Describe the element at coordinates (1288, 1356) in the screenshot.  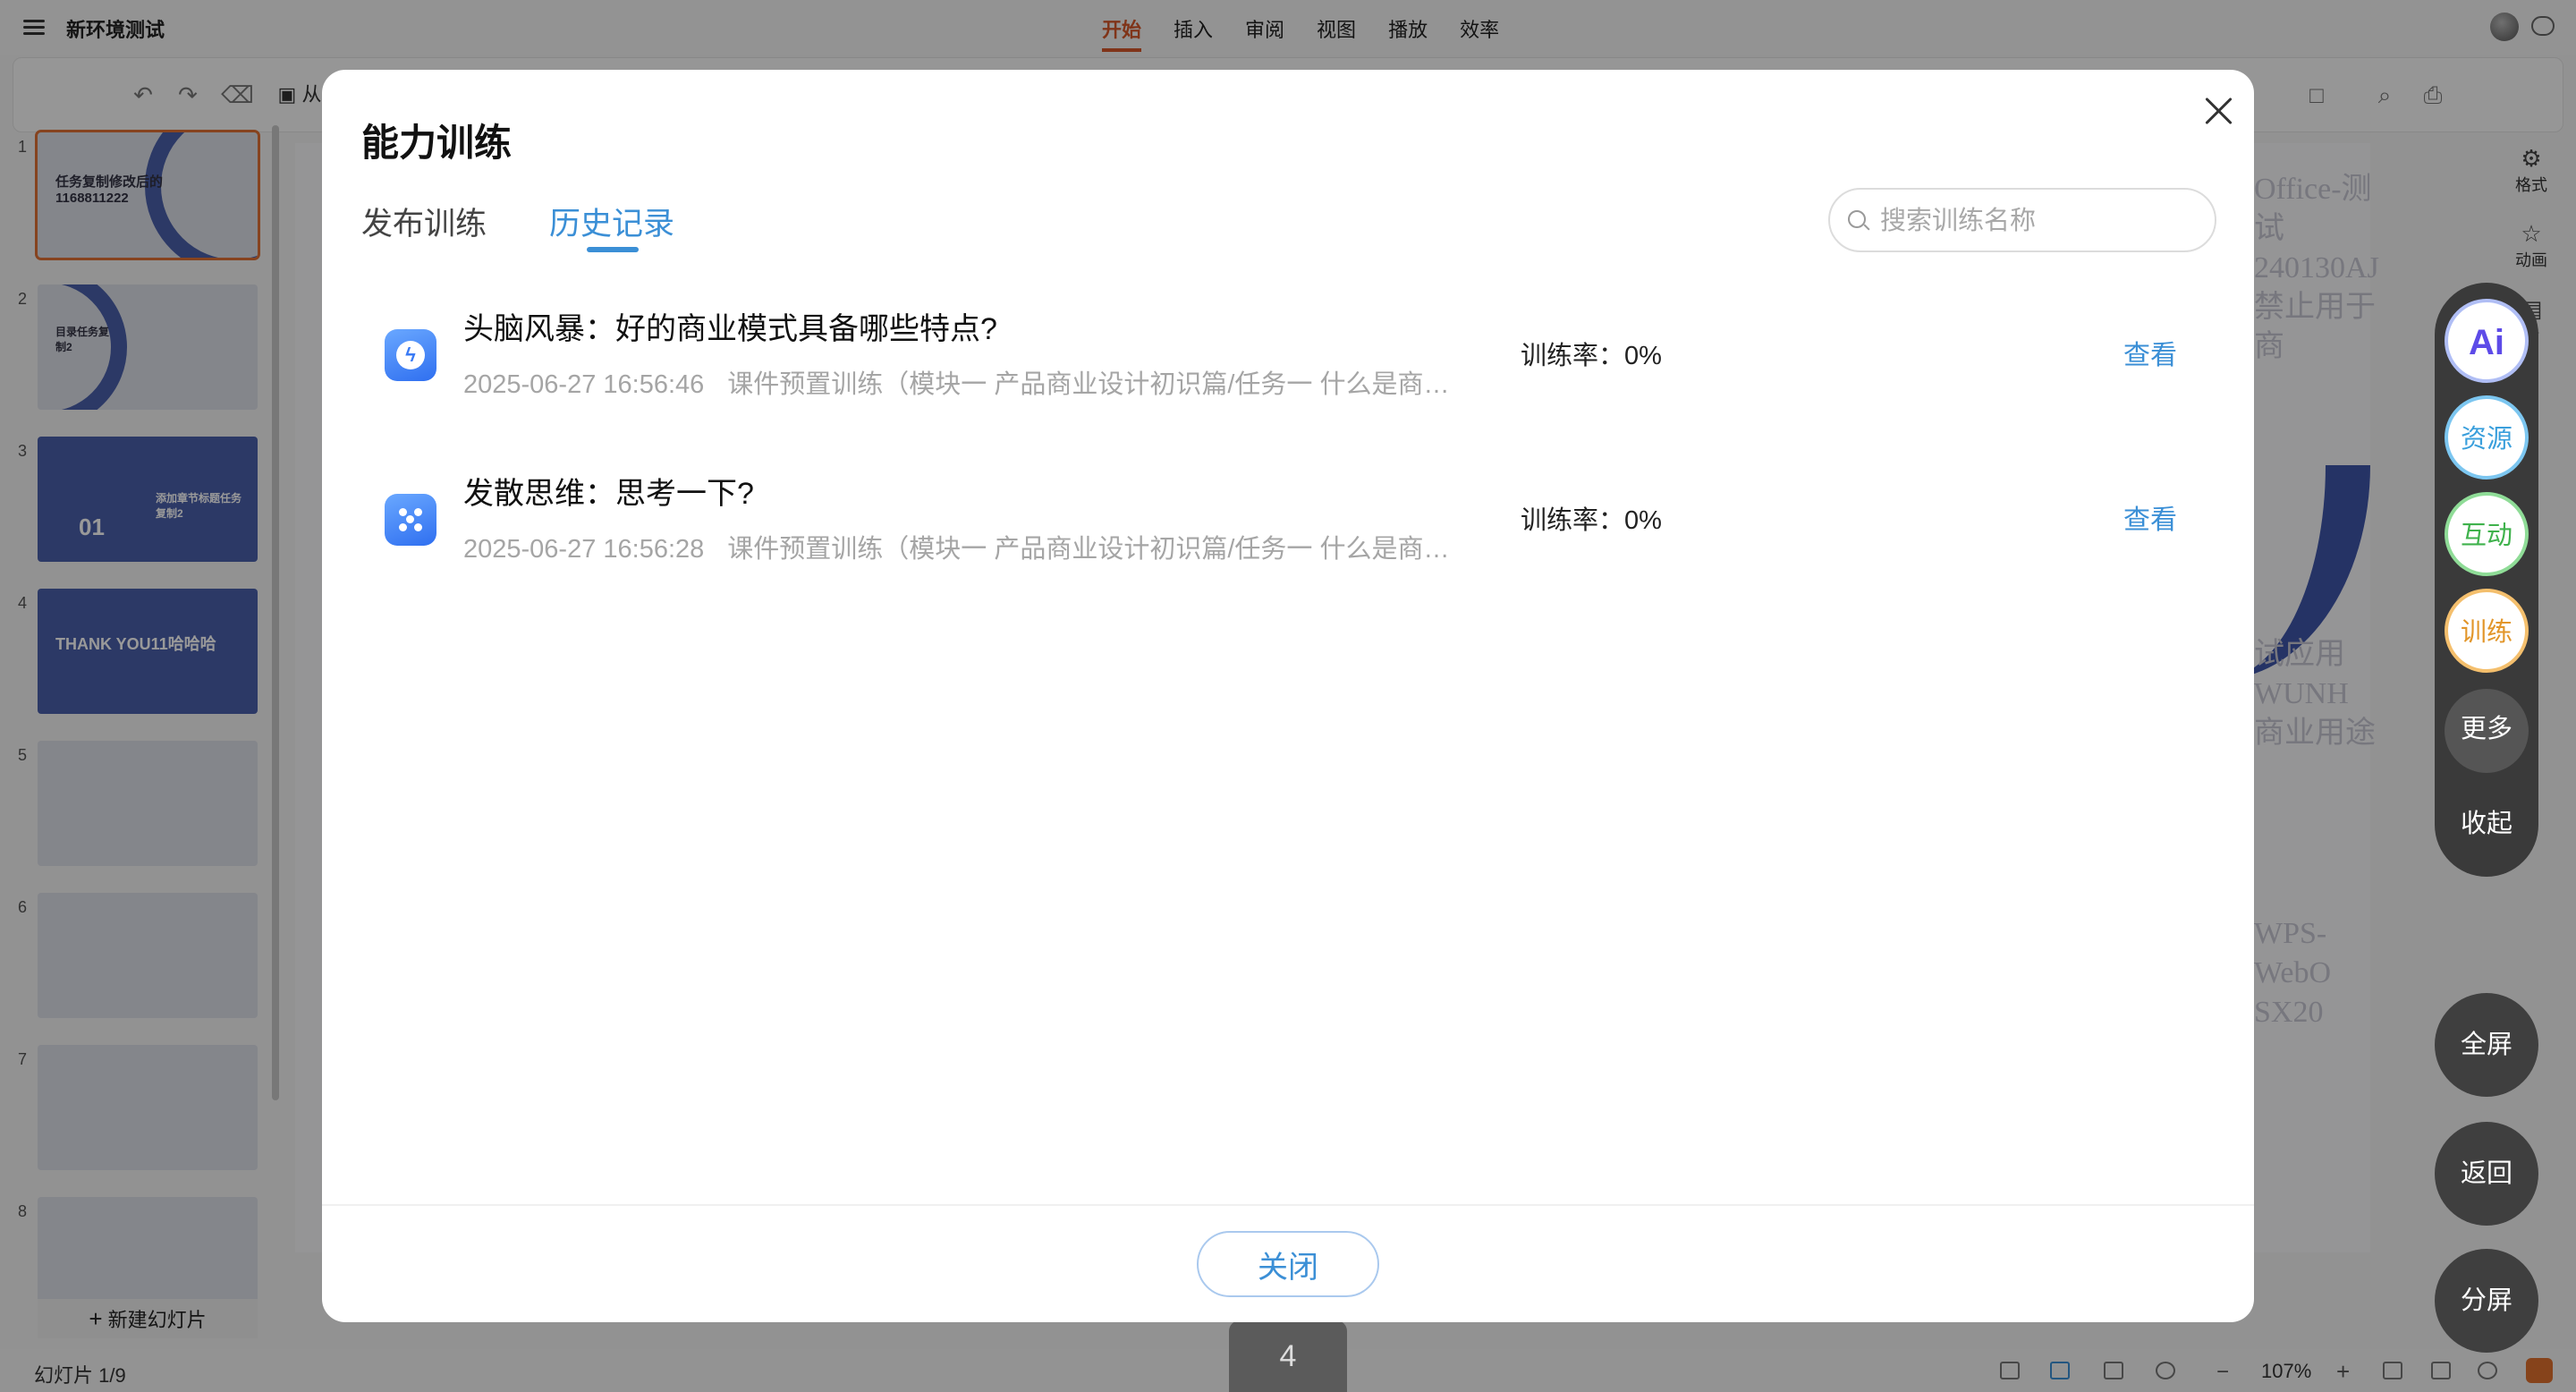
I see `page-indicator: 4` at that location.